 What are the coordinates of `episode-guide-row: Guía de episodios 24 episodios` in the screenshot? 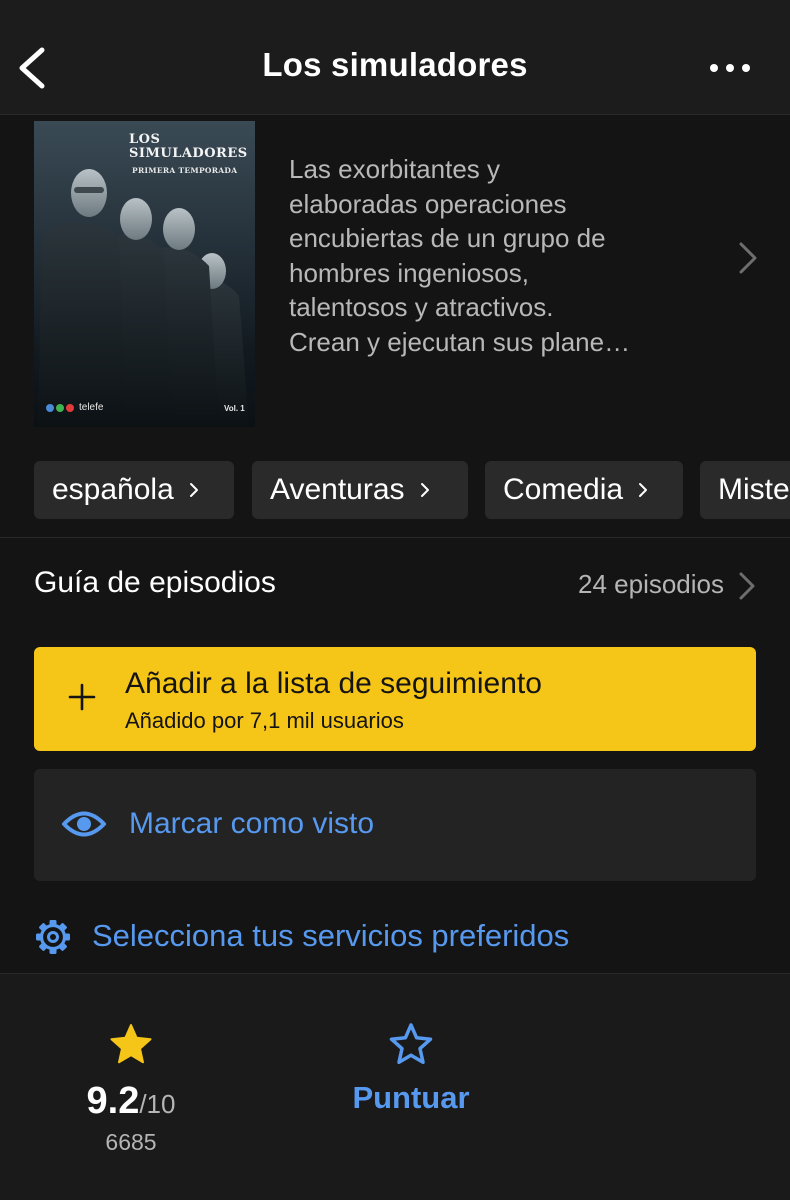 It's located at (395, 585).